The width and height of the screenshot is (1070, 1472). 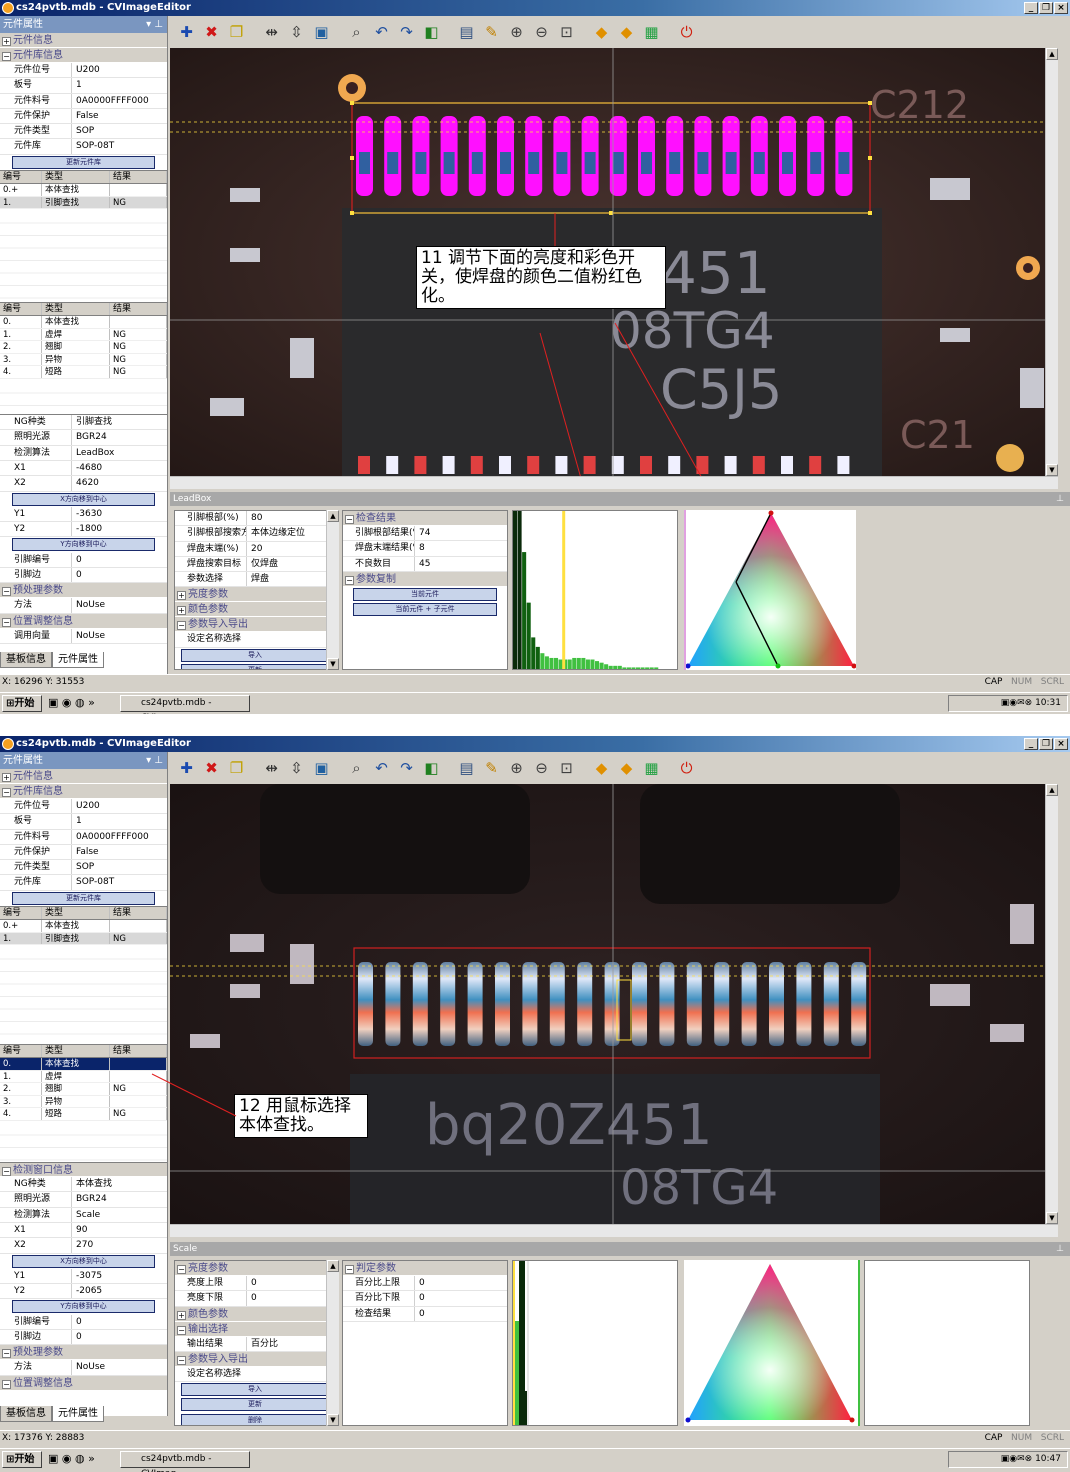 I want to click on prop-row: X2 4620, so click(x=83, y=484).